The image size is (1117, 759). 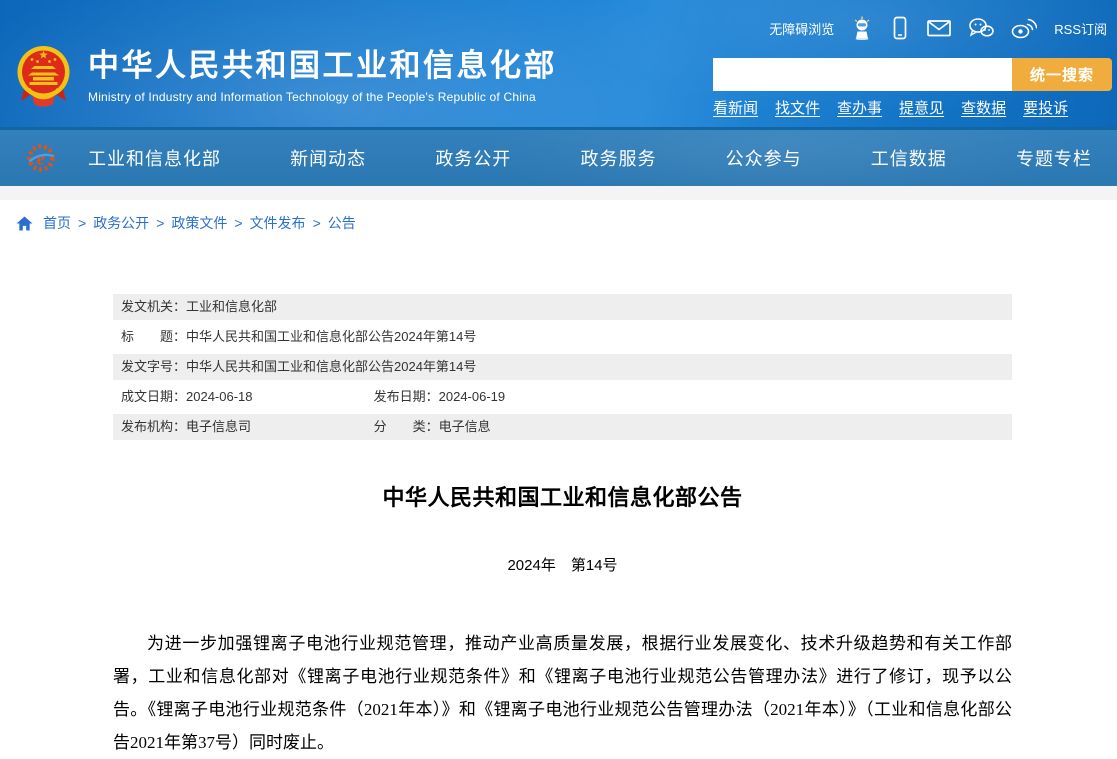 What do you see at coordinates (862, 28) in the screenshot?
I see `robot-mascot-icon` at bounding box center [862, 28].